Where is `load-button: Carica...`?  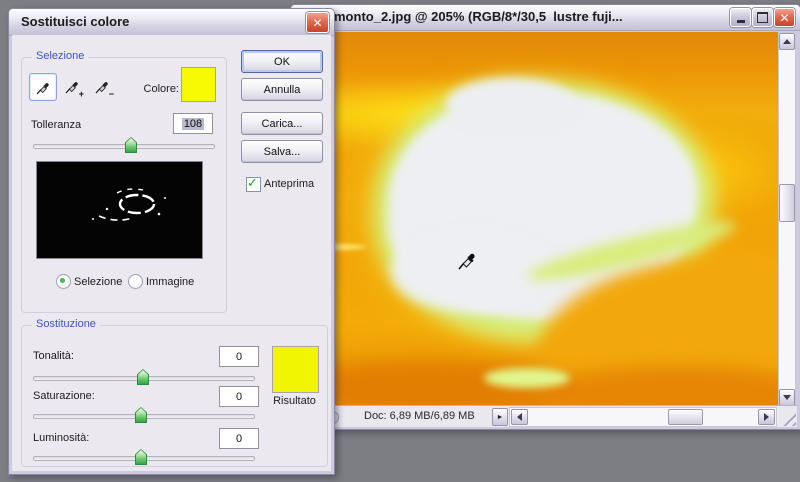
load-button: Carica... is located at coordinates (282, 123).